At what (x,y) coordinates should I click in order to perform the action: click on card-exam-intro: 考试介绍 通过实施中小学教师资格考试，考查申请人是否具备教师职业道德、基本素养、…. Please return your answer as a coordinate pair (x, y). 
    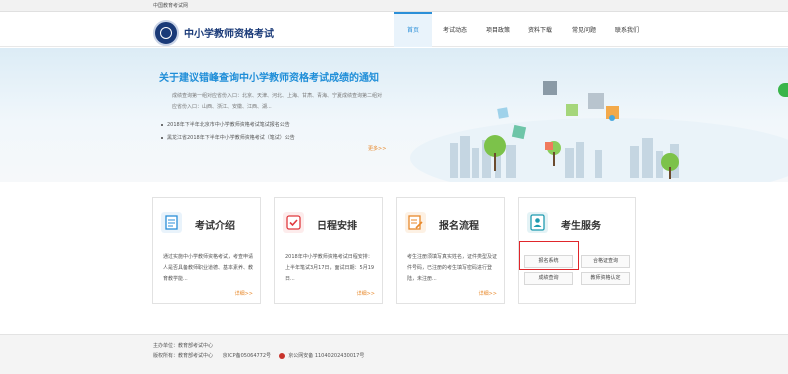
    Looking at the image, I should click on (206, 250).